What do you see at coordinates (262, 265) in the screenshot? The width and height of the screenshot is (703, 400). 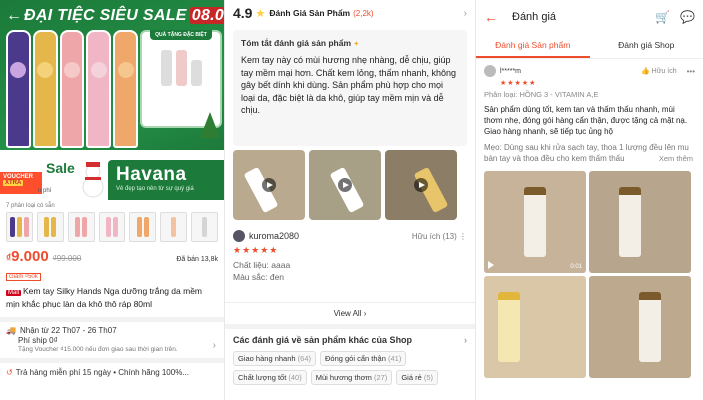 I see `review-attr-material: Chất liệu: aaaa` at bounding box center [262, 265].